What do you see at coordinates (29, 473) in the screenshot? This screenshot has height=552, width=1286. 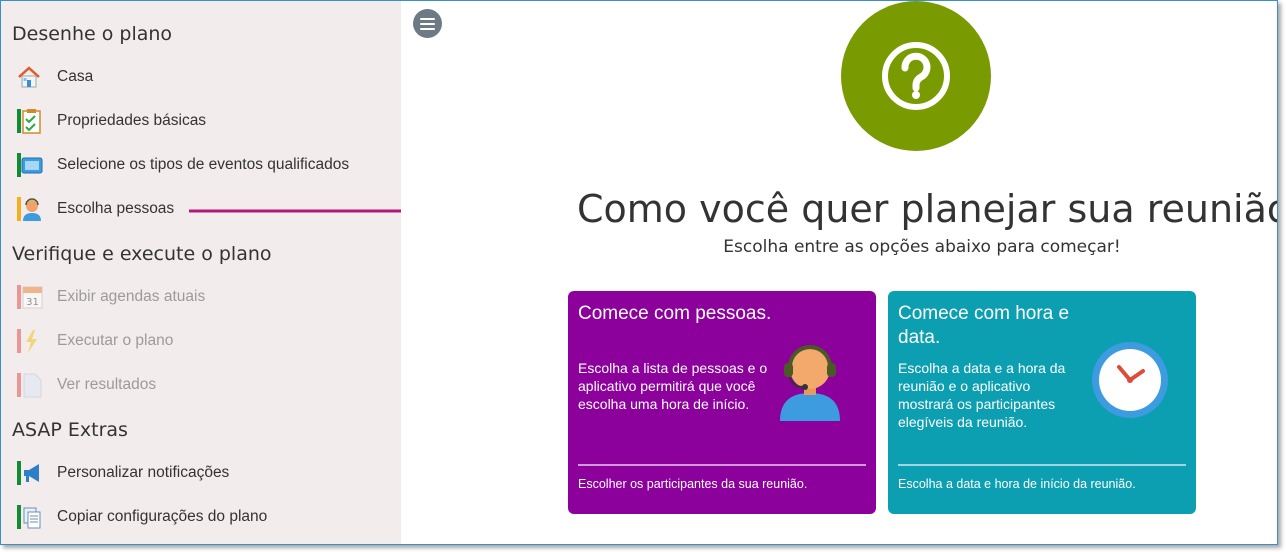 I see `megaphone-icon` at bounding box center [29, 473].